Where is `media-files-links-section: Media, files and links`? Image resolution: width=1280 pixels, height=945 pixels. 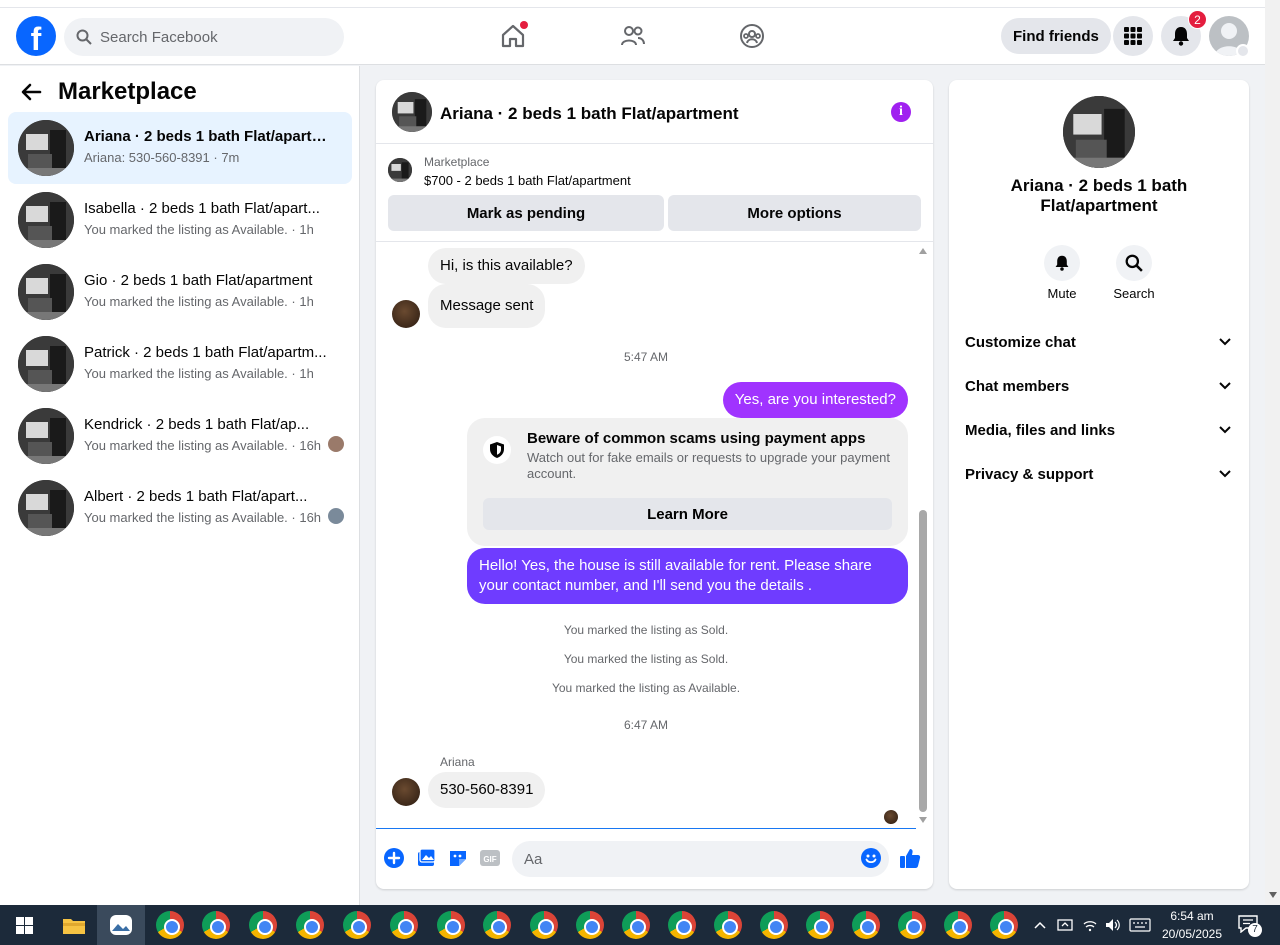 media-files-links-section: Media, files and links is located at coordinates (1099, 430).